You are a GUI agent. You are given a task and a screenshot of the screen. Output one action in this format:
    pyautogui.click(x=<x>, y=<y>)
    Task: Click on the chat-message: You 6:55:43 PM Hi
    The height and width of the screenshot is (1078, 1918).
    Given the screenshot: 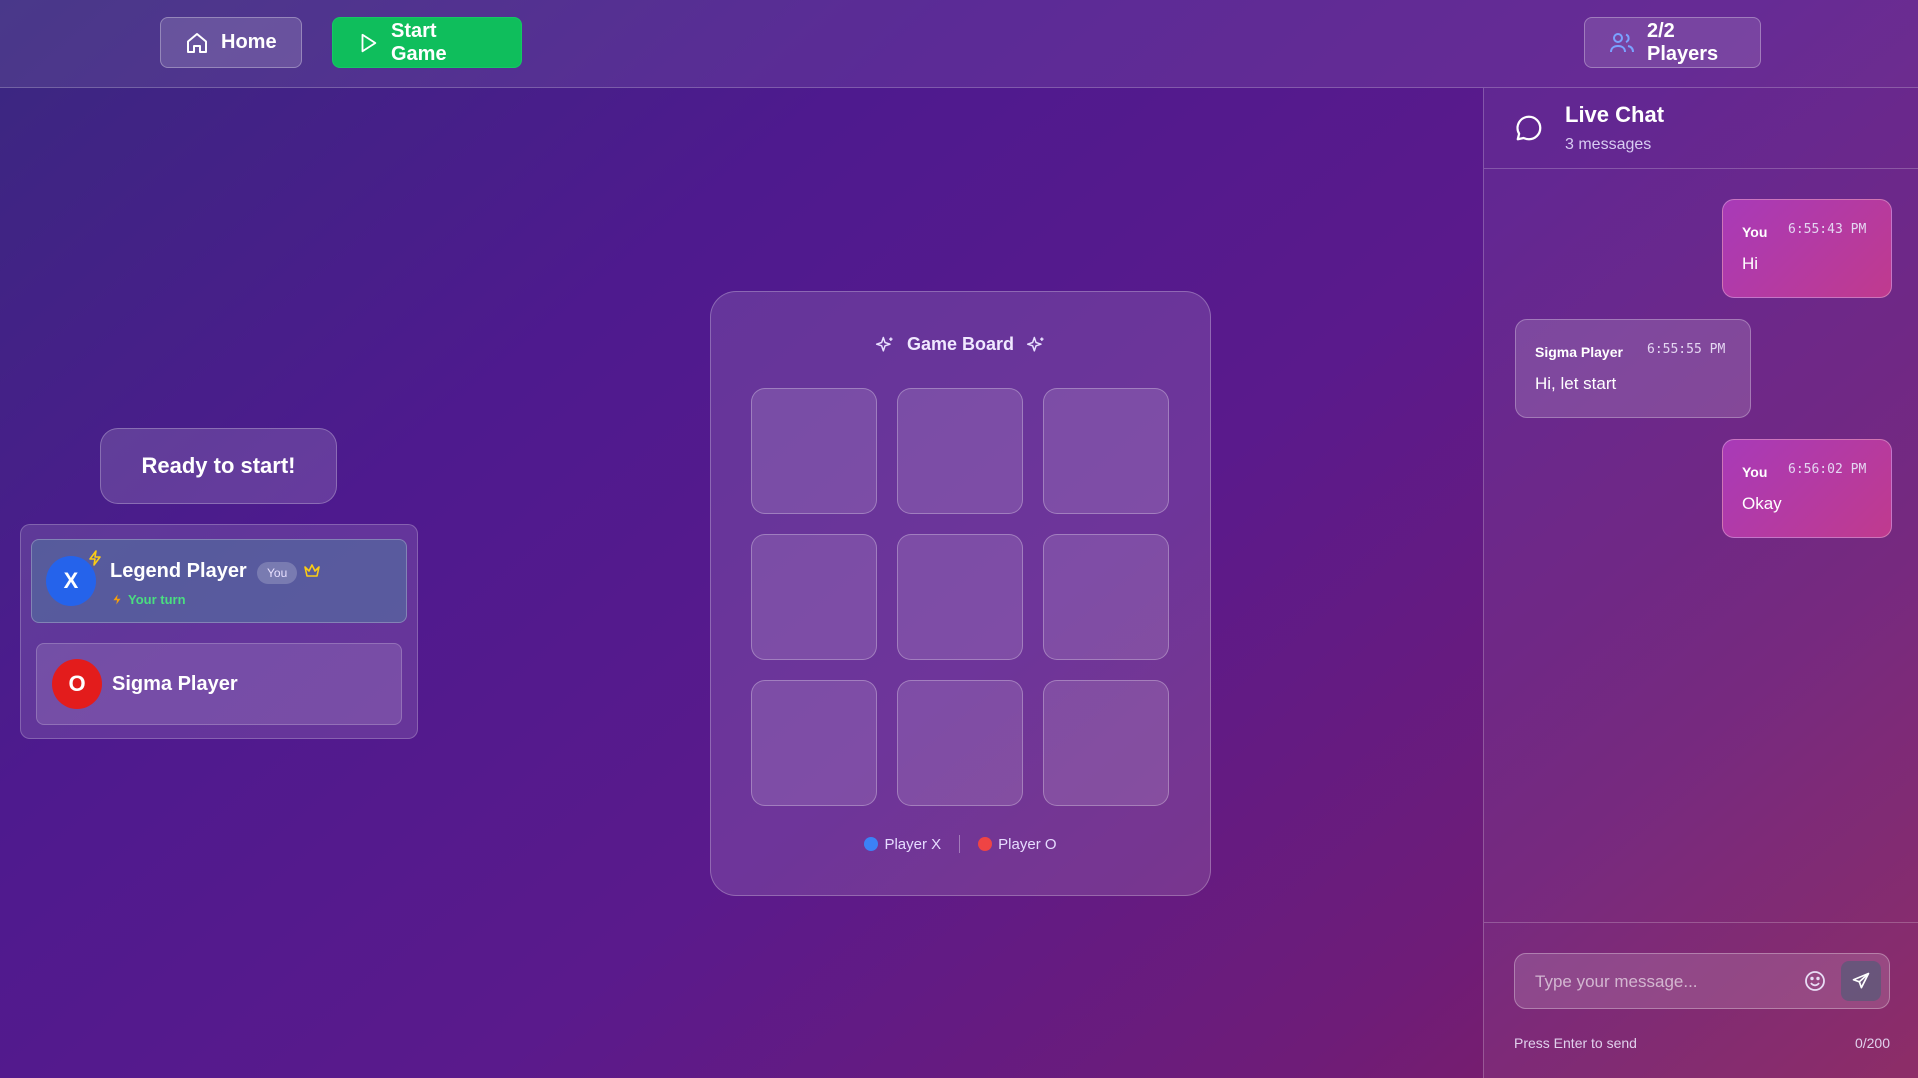 What is the action you would take?
    pyautogui.click(x=1807, y=248)
    